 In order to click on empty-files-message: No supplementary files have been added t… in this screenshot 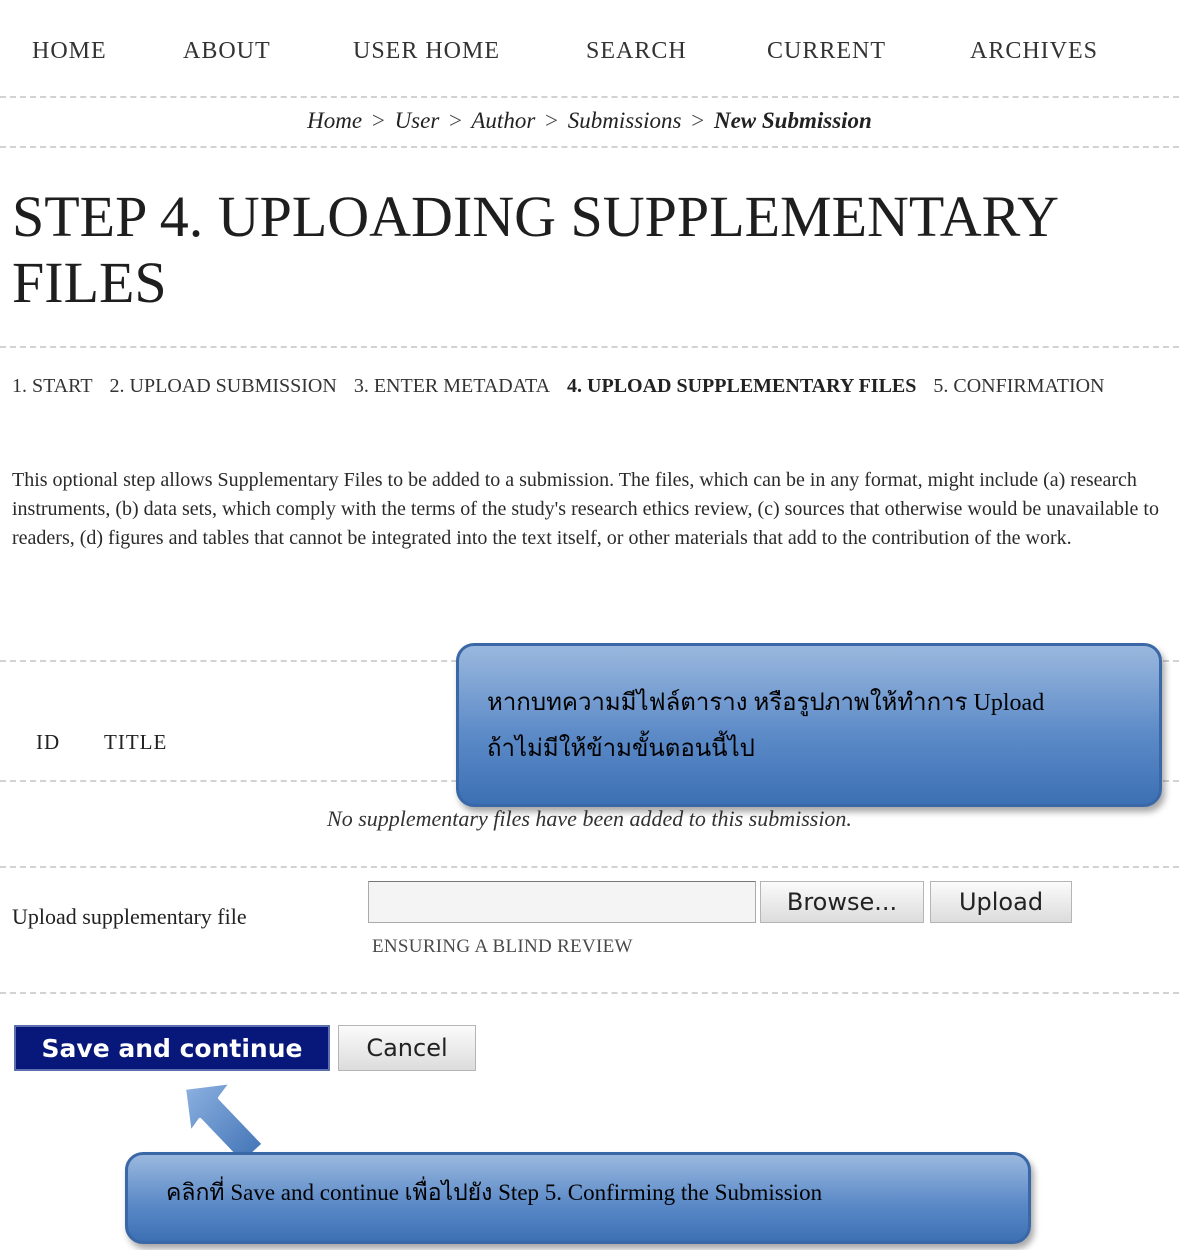, I will do `click(589, 818)`.